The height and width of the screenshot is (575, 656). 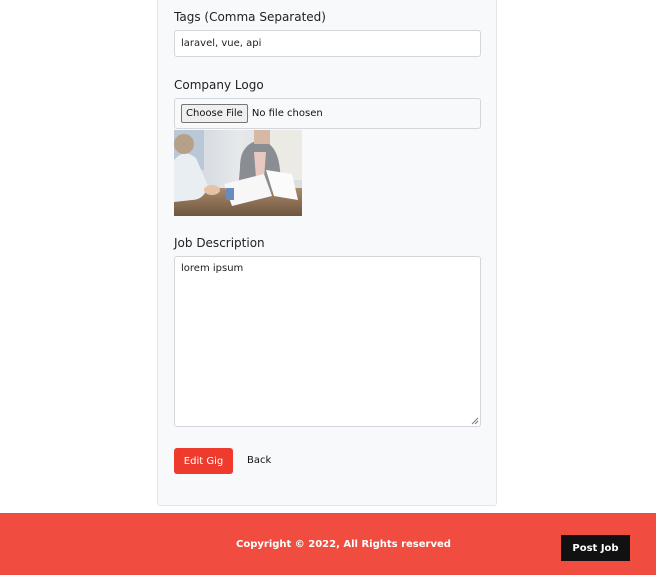 What do you see at coordinates (343, 544) in the screenshot?
I see `copyright-text: Copyright © 2022, All Rights reserved` at bounding box center [343, 544].